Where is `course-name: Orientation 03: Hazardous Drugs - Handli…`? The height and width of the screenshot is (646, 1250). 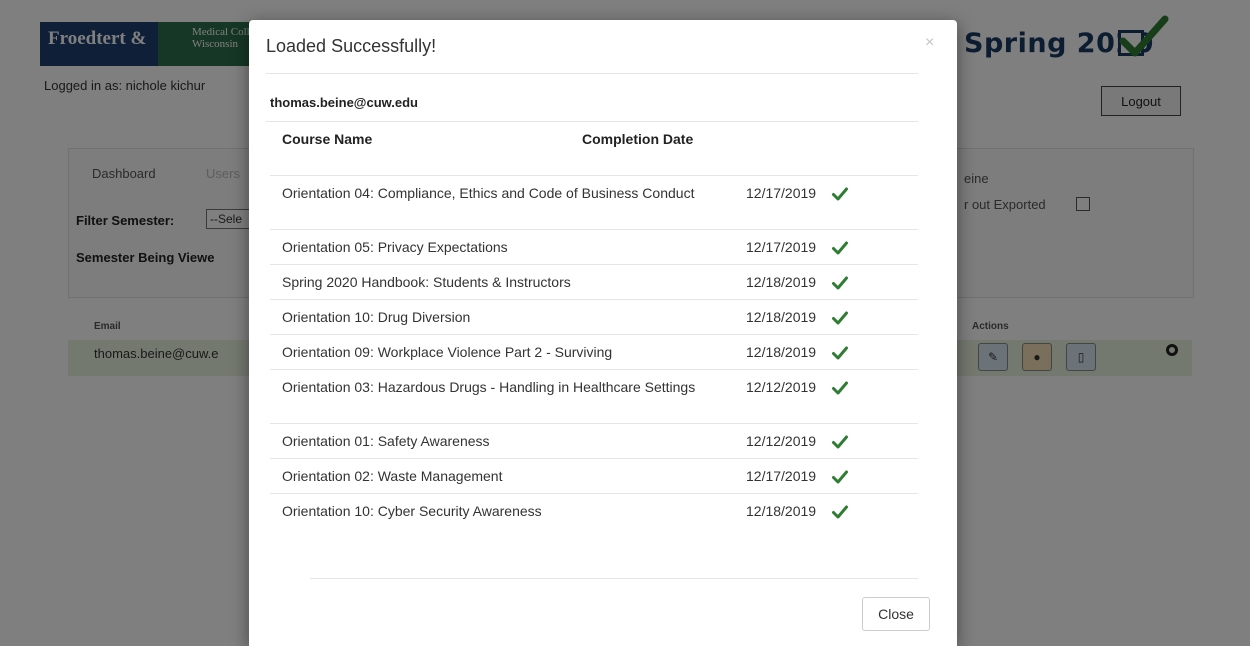
course-name: Orientation 03: Hazardous Drugs - Handli… is located at coordinates (489, 387).